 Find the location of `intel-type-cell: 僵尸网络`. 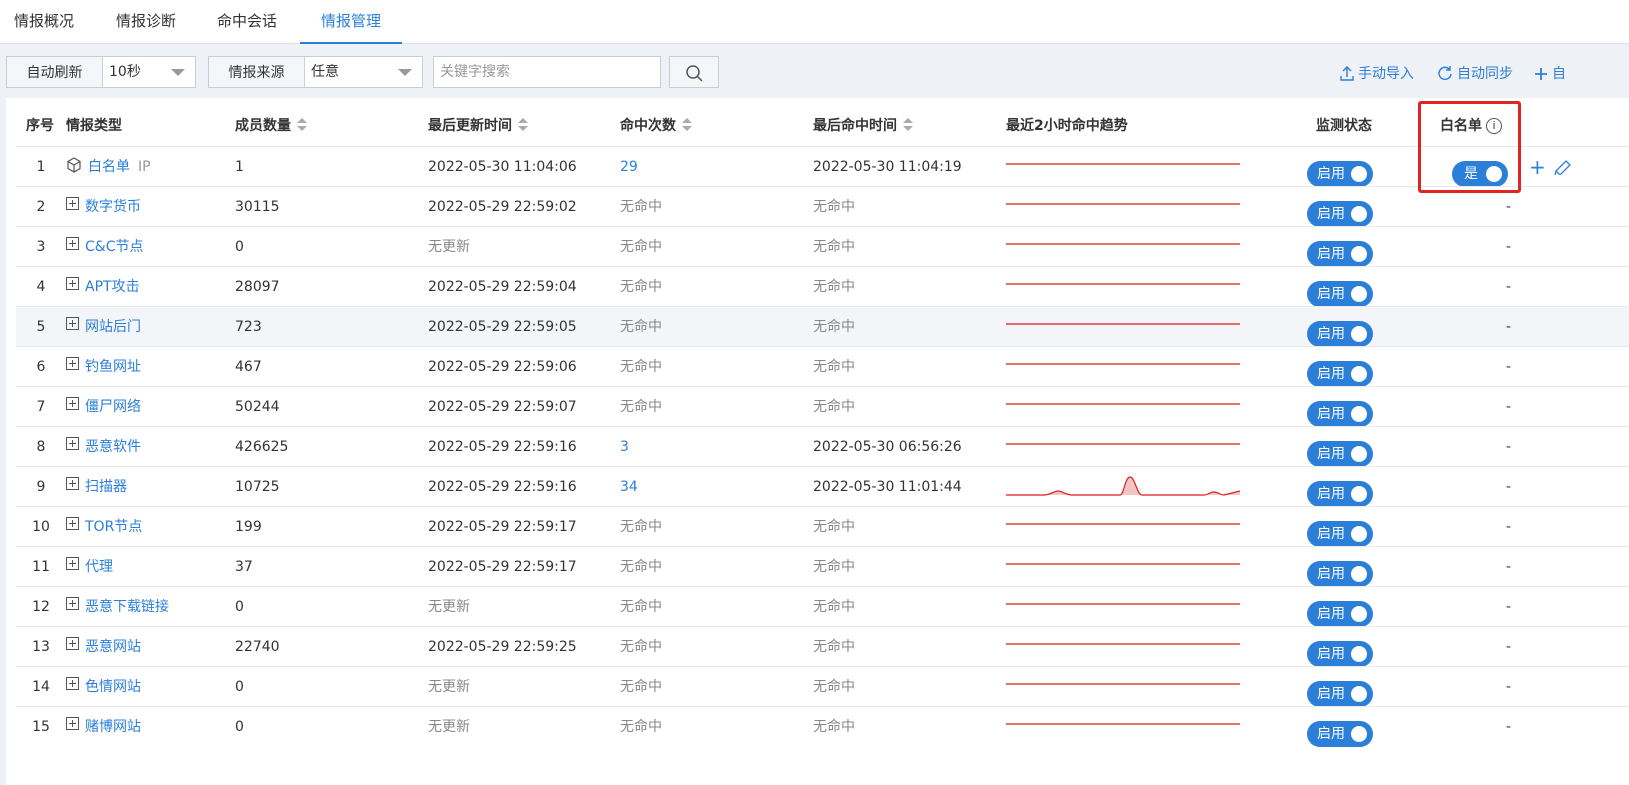

intel-type-cell: 僵尸网络 is located at coordinates (103, 407).